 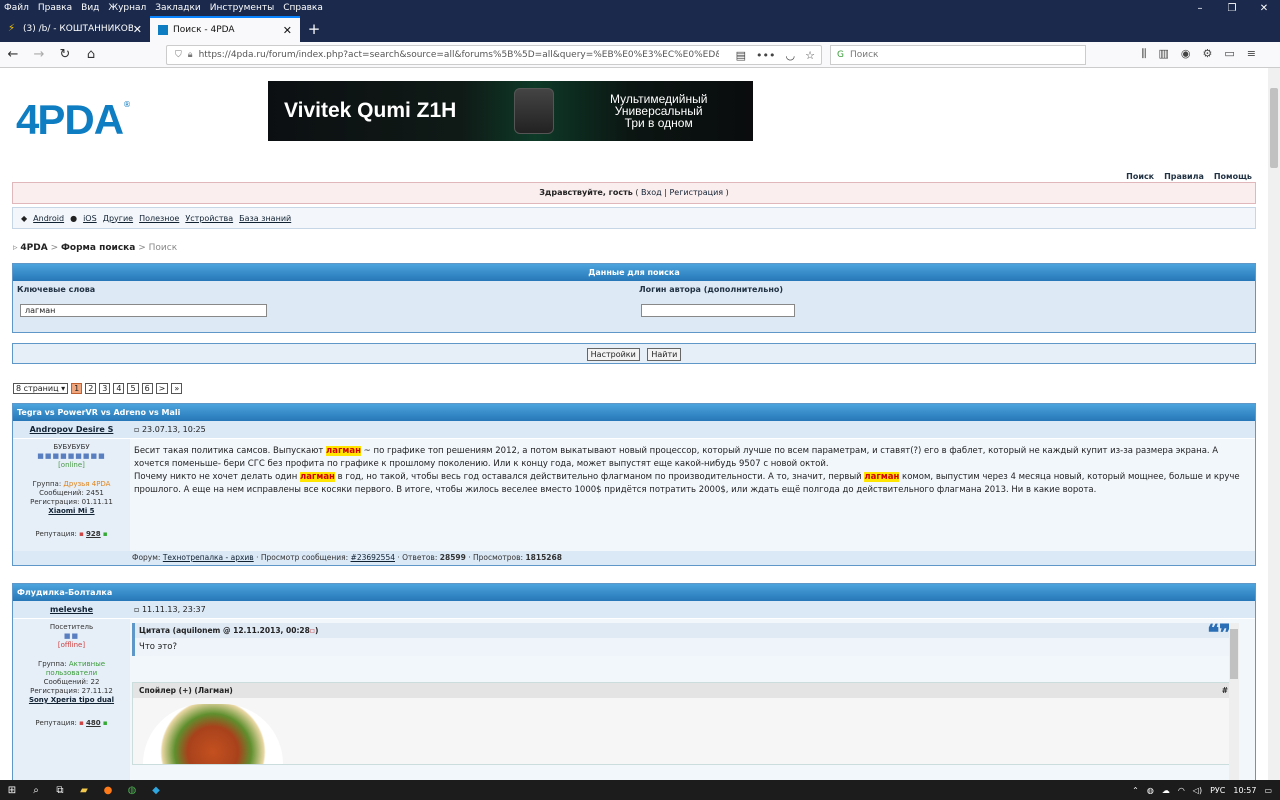 I want to click on post-author: melevshe, so click(x=71, y=609).